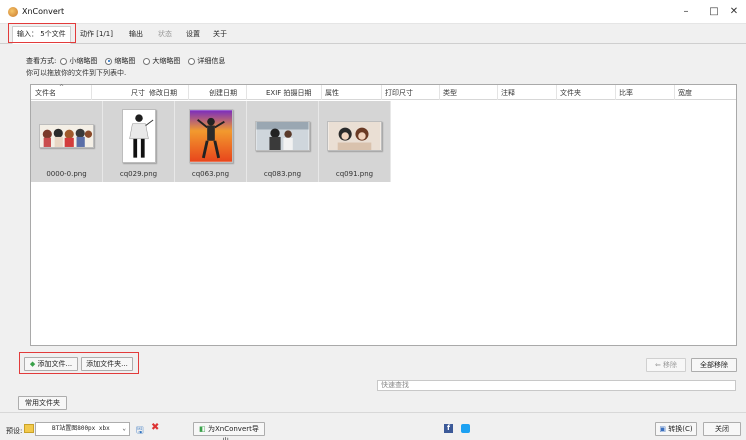 Image resolution: width=746 pixels, height=440 pixels. Describe the element at coordinates (140, 431) in the screenshot. I see `save-icon: 🖫` at that location.